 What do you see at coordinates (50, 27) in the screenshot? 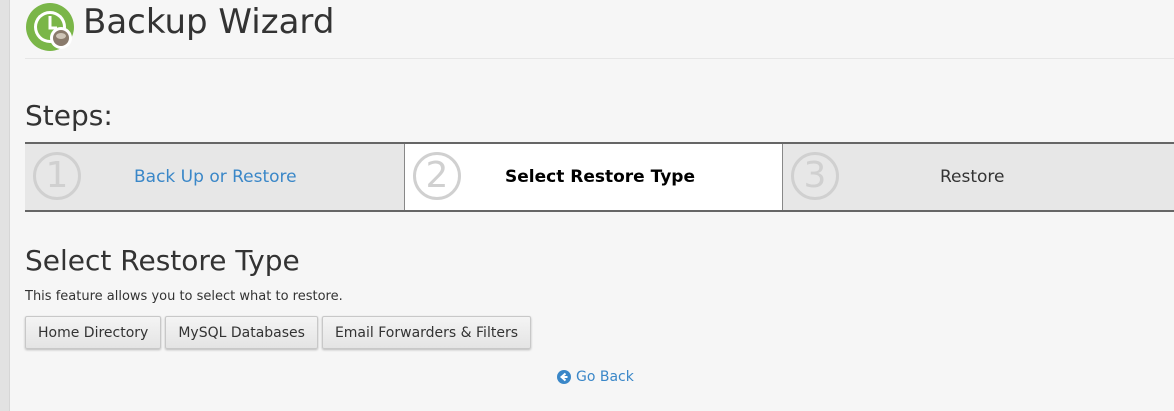
I see `backup-wizard-icon` at bounding box center [50, 27].